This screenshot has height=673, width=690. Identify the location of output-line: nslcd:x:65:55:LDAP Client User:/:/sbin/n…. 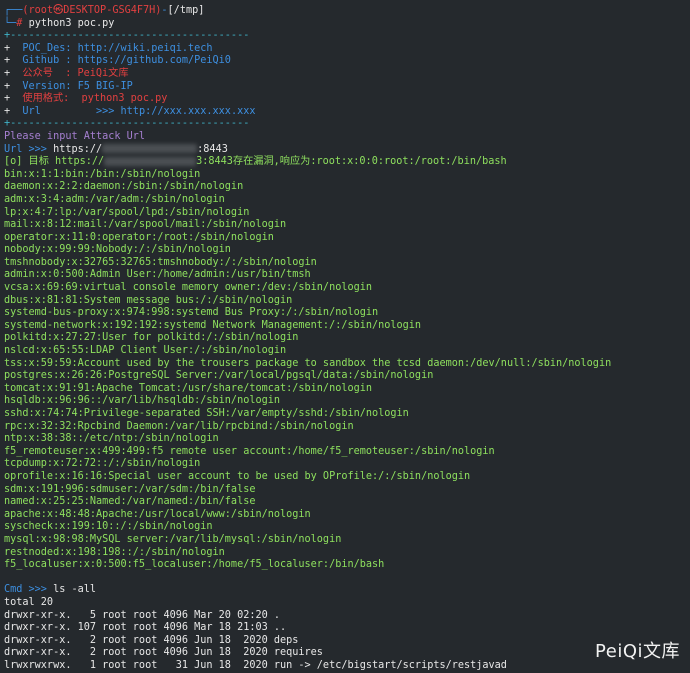
(145, 351).